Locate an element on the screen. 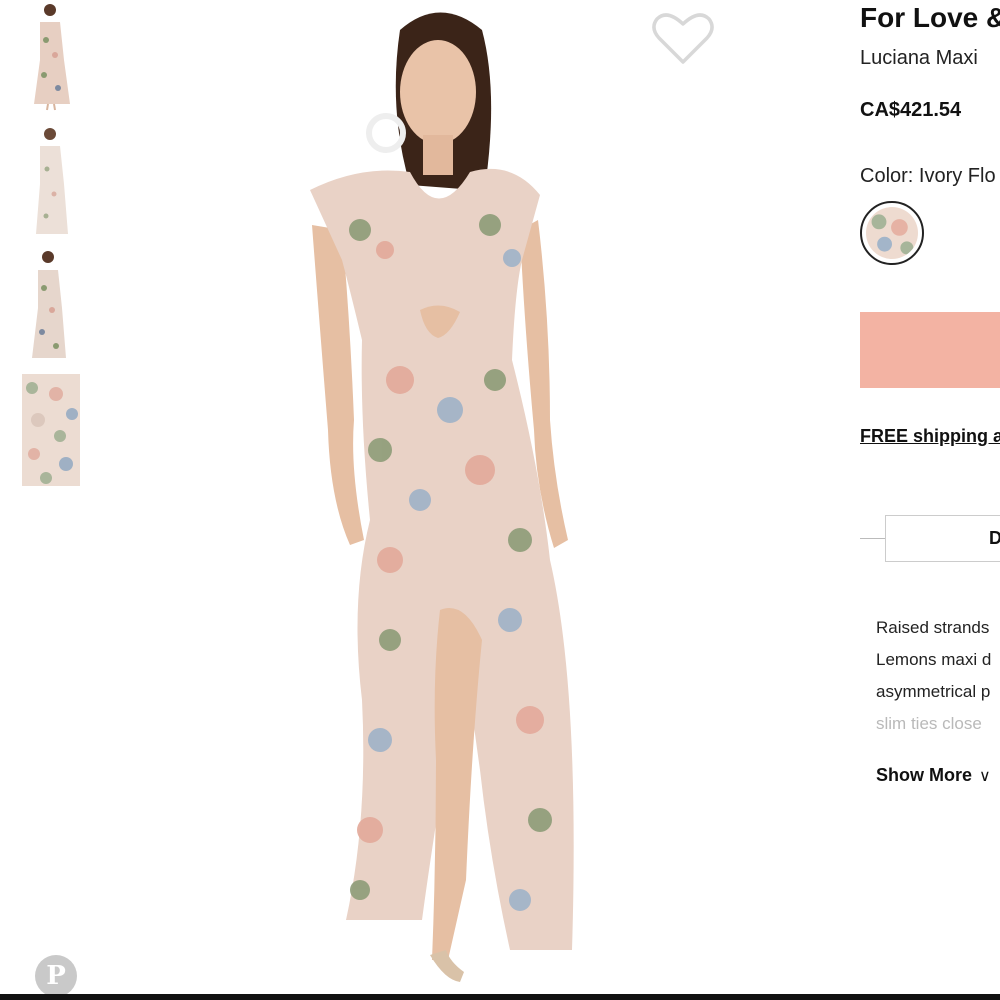 The width and height of the screenshot is (1000, 1000). add-to-bag-button is located at coordinates (930, 350).